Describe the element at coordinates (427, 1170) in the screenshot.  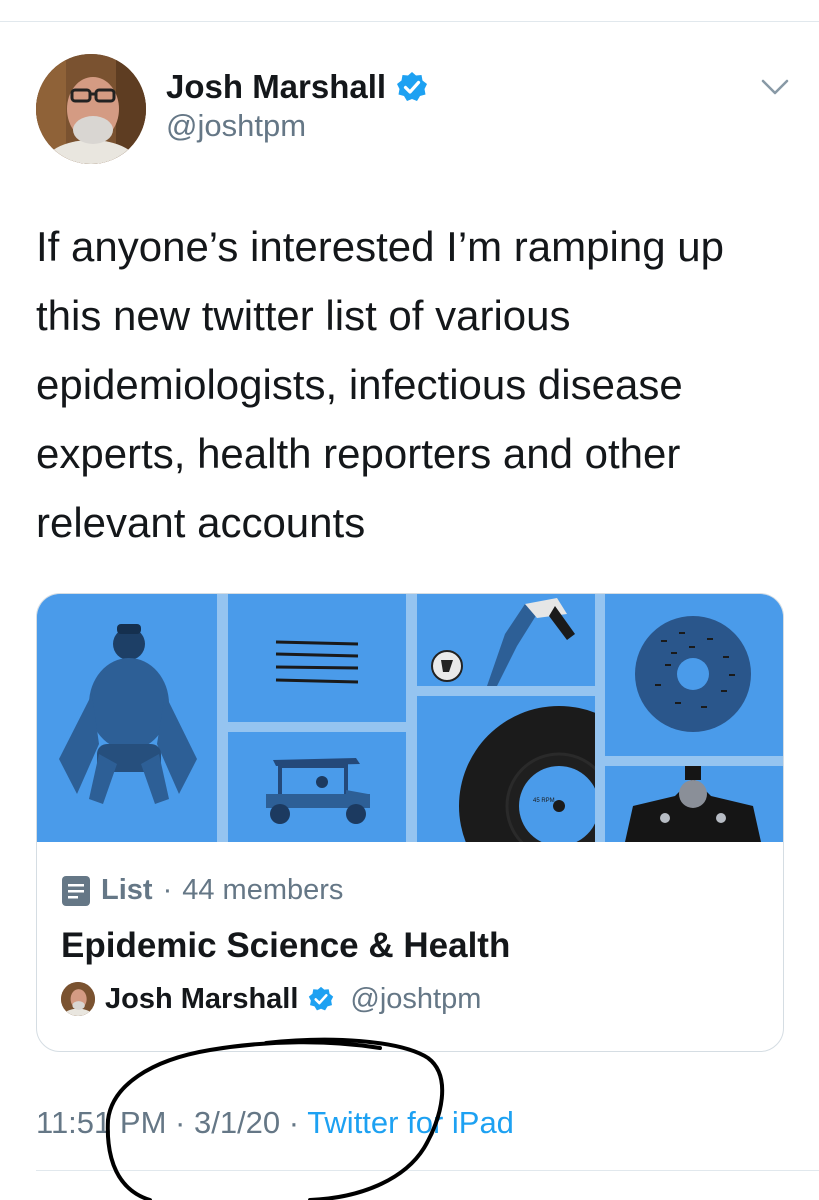
I see `bottom-divider` at that location.